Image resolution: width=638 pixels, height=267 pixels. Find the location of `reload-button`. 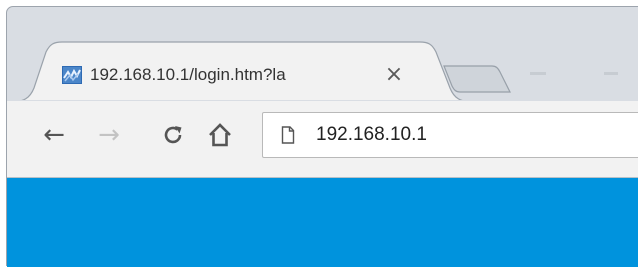

reload-button is located at coordinates (173, 135).